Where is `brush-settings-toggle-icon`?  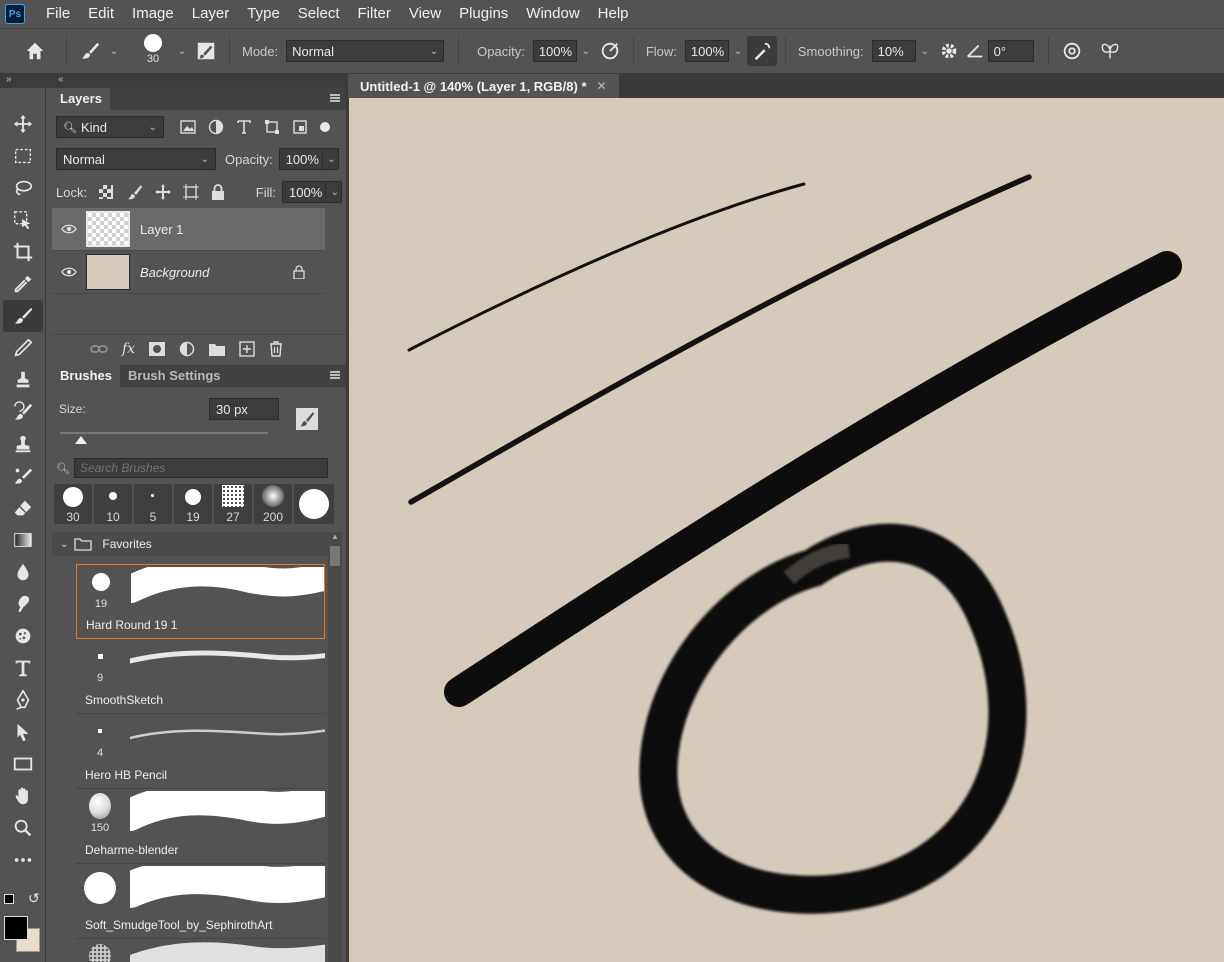 brush-settings-toggle-icon is located at coordinates (307, 419).